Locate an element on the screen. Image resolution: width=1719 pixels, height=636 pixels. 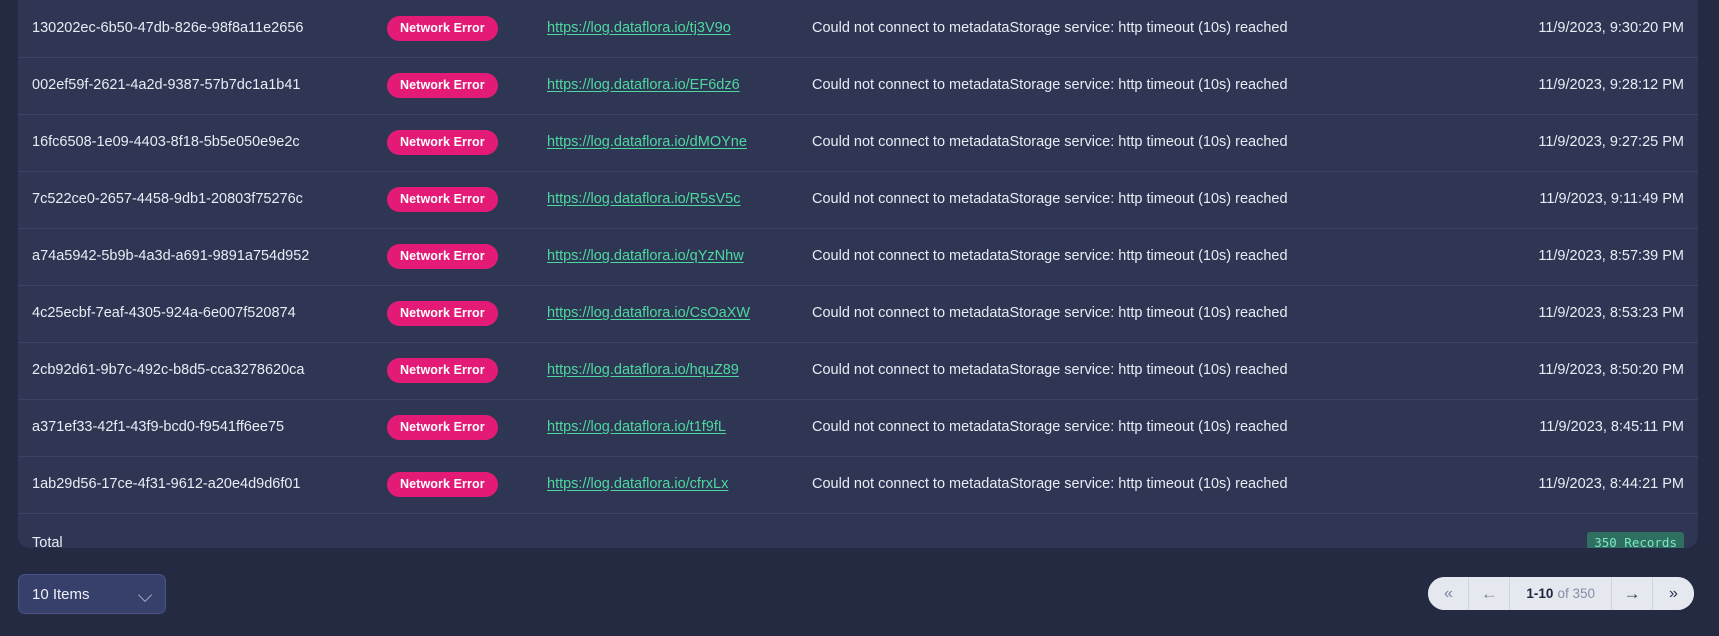
cell-url: https://log.dataflora.io/dMOYne is located at coordinates (665, 142).